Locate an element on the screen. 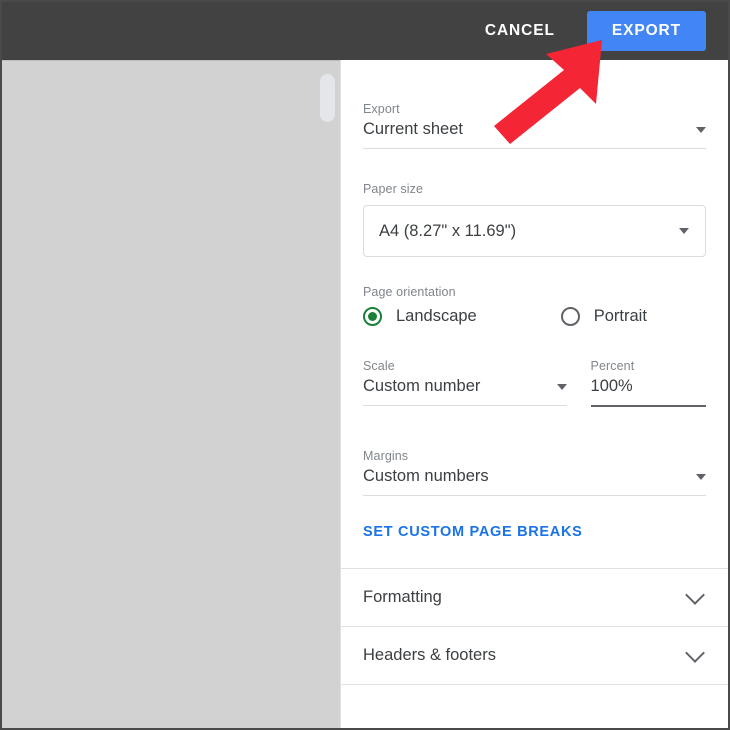  radio-unselected-icon is located at coordinates (570, 316).